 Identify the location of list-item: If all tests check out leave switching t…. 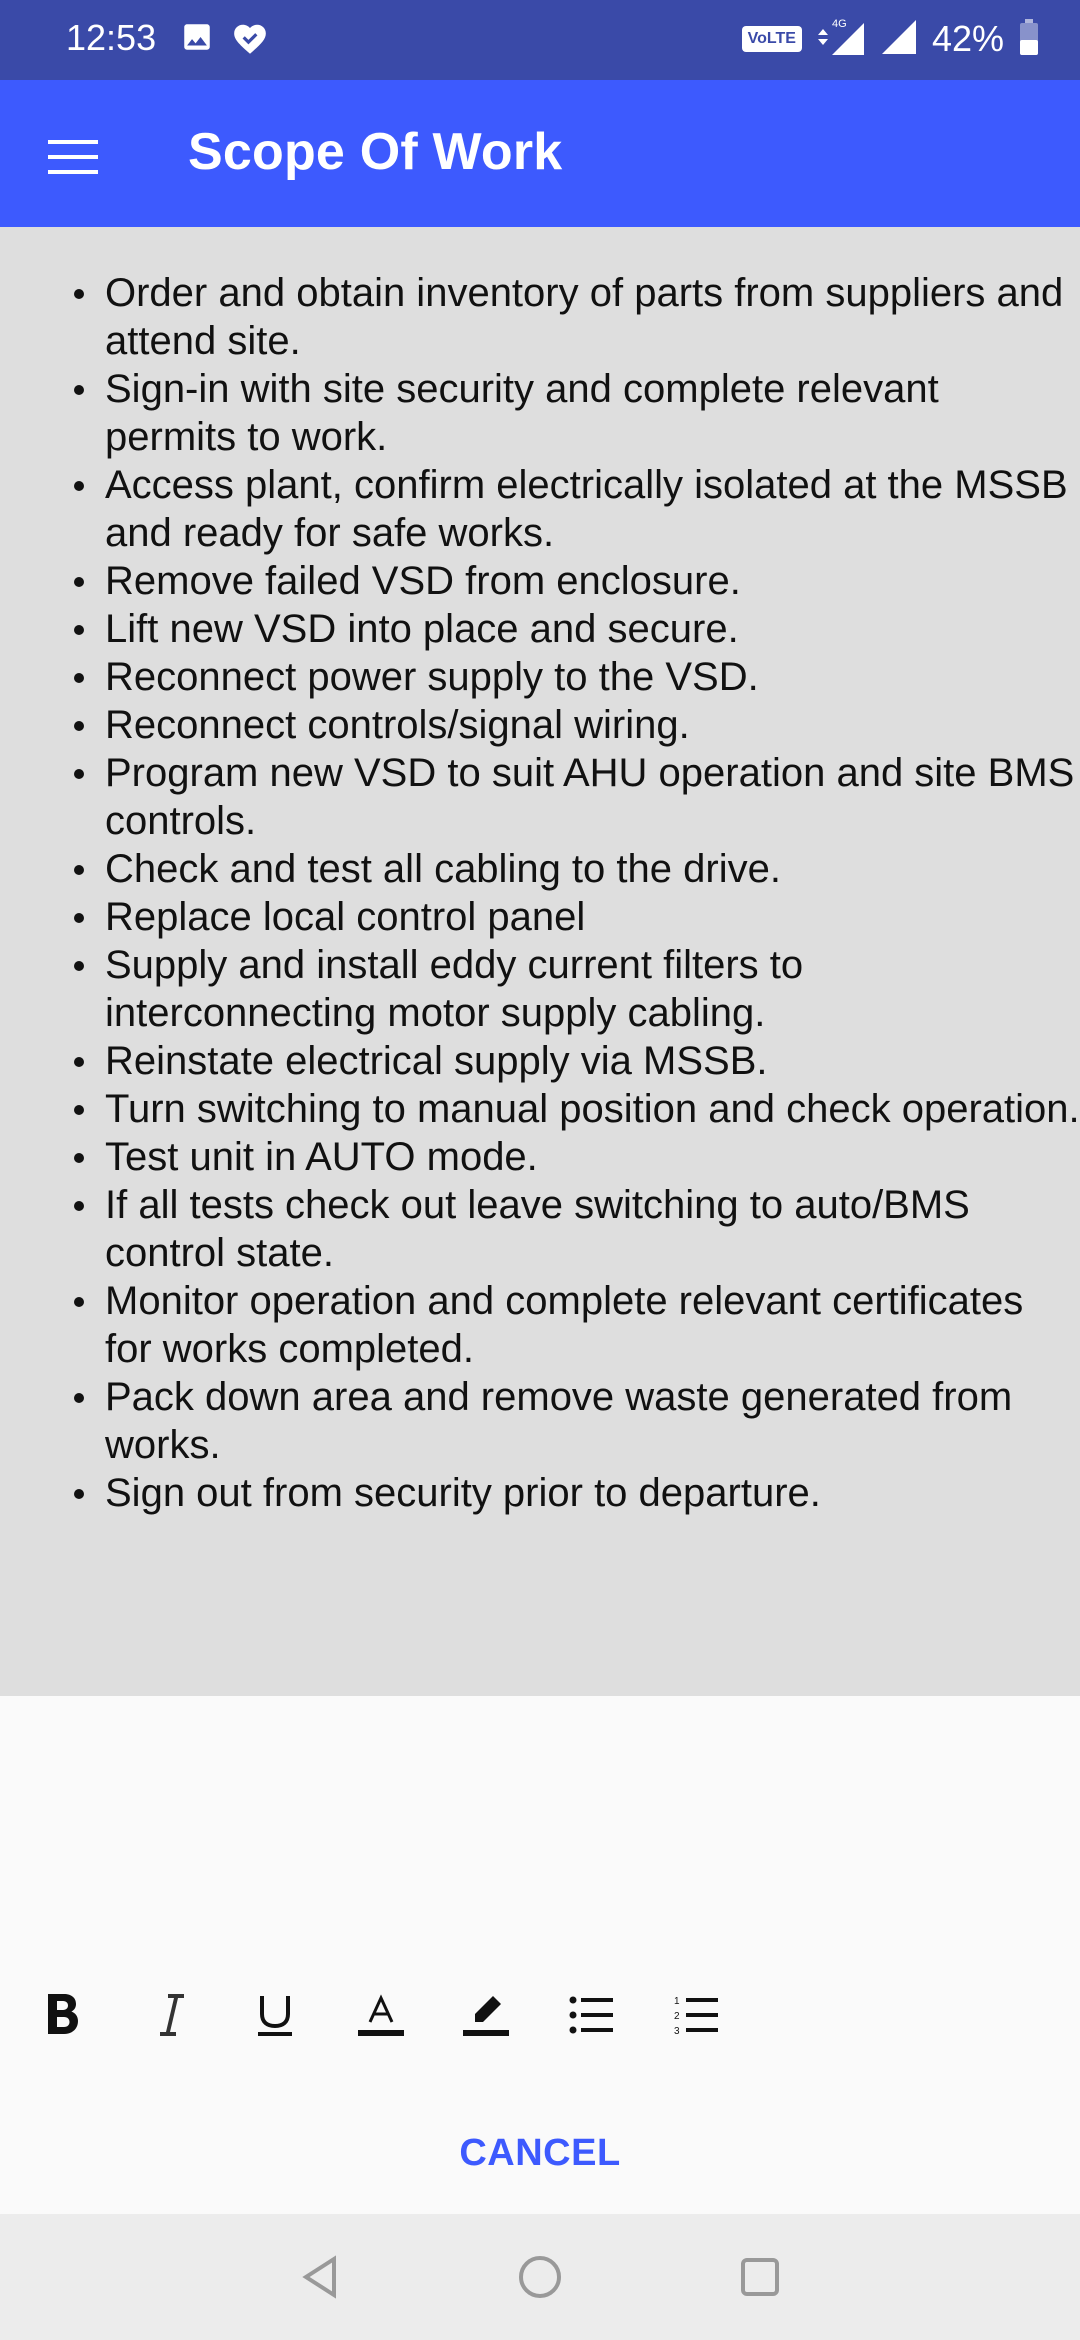
(540, 1229).